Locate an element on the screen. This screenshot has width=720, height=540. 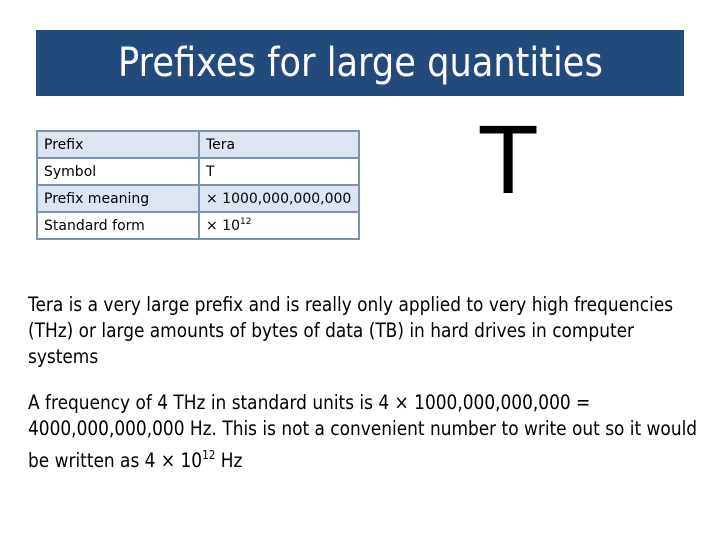
row-value: Tera is located at coordinates (279, 144).